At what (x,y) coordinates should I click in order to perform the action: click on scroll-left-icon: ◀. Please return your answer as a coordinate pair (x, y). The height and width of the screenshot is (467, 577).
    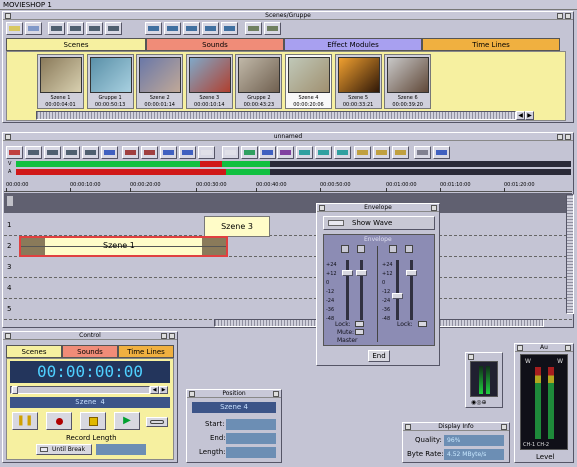
    Looking at the image, I should click on (520, 115).